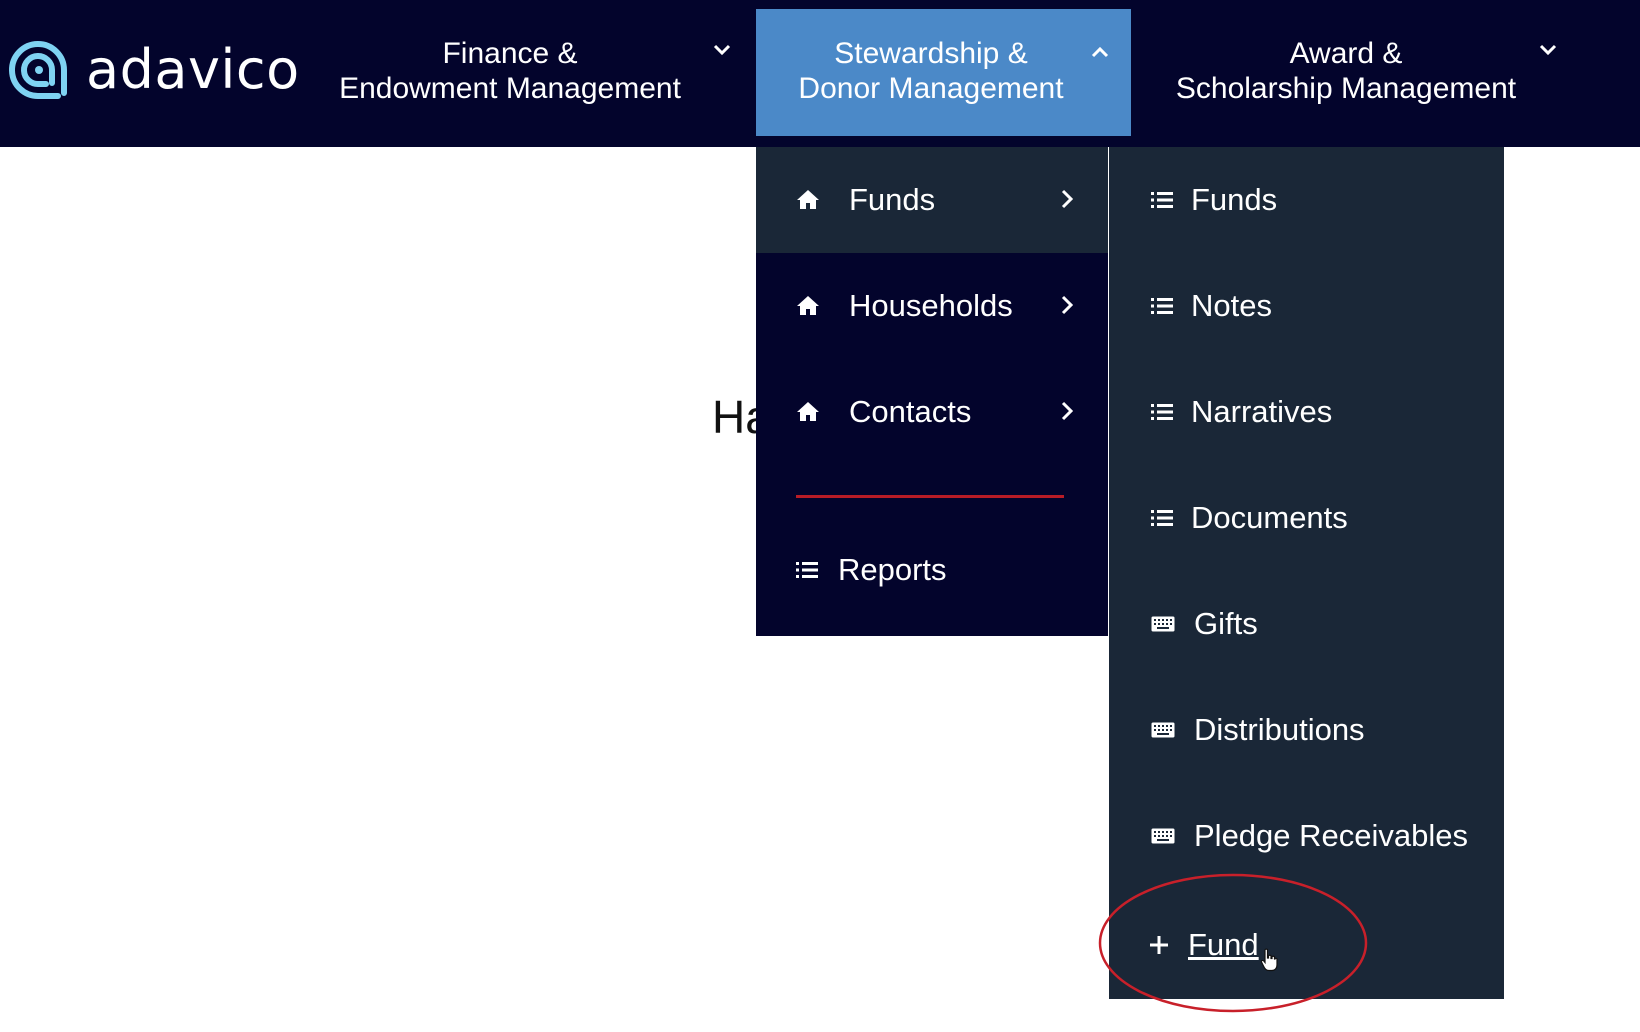 This screenshot has width=1640, height=1032. What do you see at coordinates (910, 411) in the screenshot?
I see `submenu-item-label: Contacts` at bounding box center [910, 411].